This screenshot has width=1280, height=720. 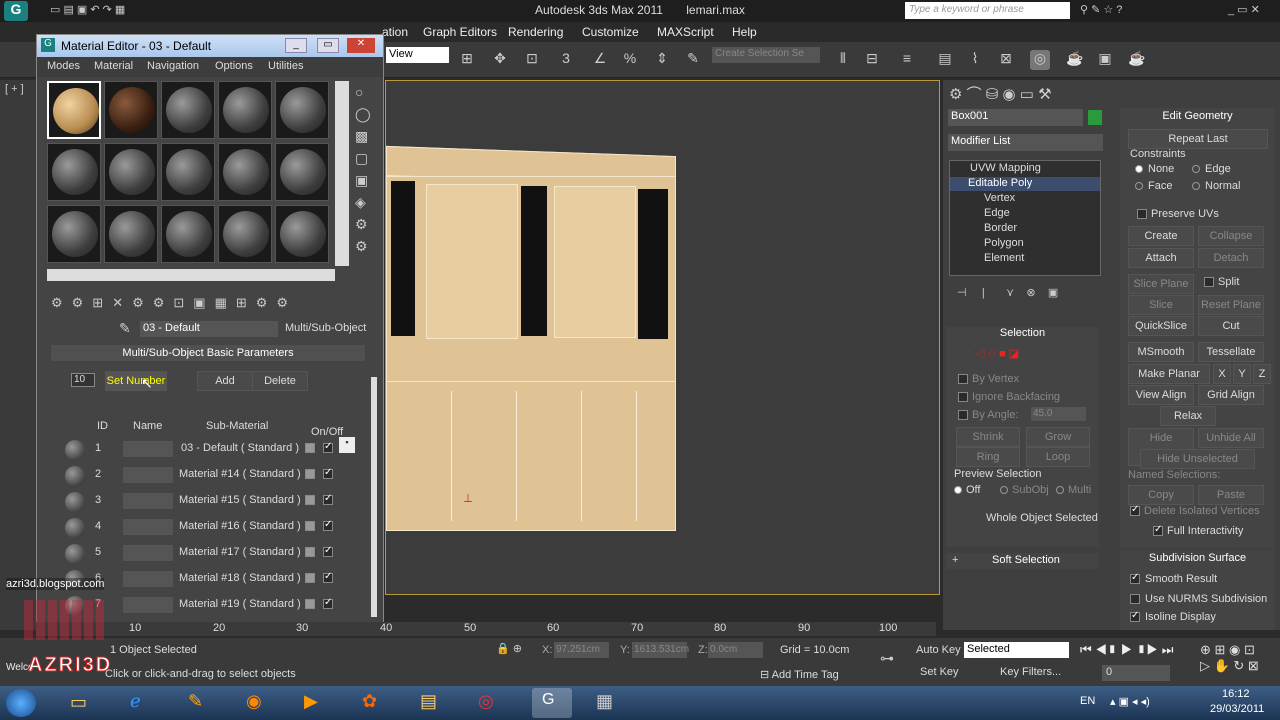 What do you see at coordinates (1242, 374) in the screenshot?
I see `planar-y-button: Y` at bounding box center [1242, 374].